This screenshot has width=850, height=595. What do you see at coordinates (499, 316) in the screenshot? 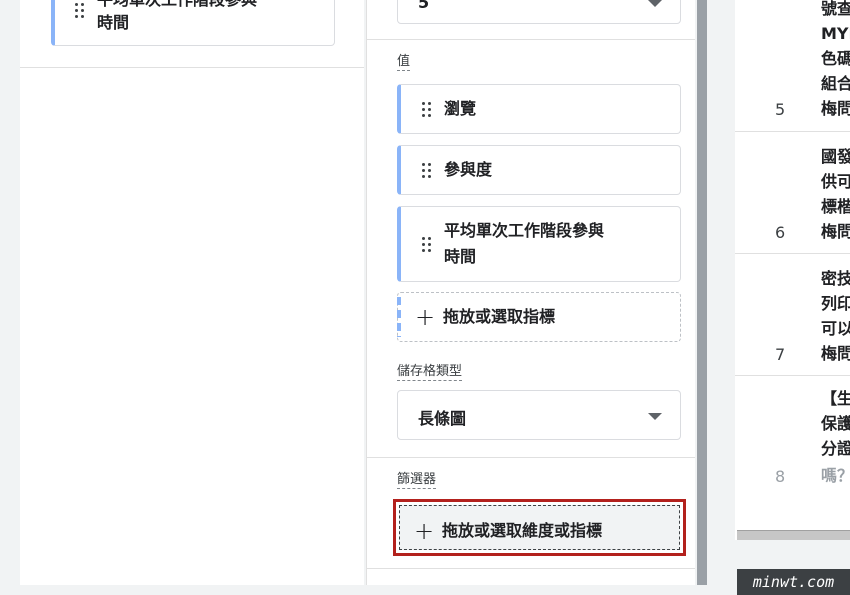
I see `metric-drop-zone-label: 拖放或選取指標` at bounding box center [499, 316].